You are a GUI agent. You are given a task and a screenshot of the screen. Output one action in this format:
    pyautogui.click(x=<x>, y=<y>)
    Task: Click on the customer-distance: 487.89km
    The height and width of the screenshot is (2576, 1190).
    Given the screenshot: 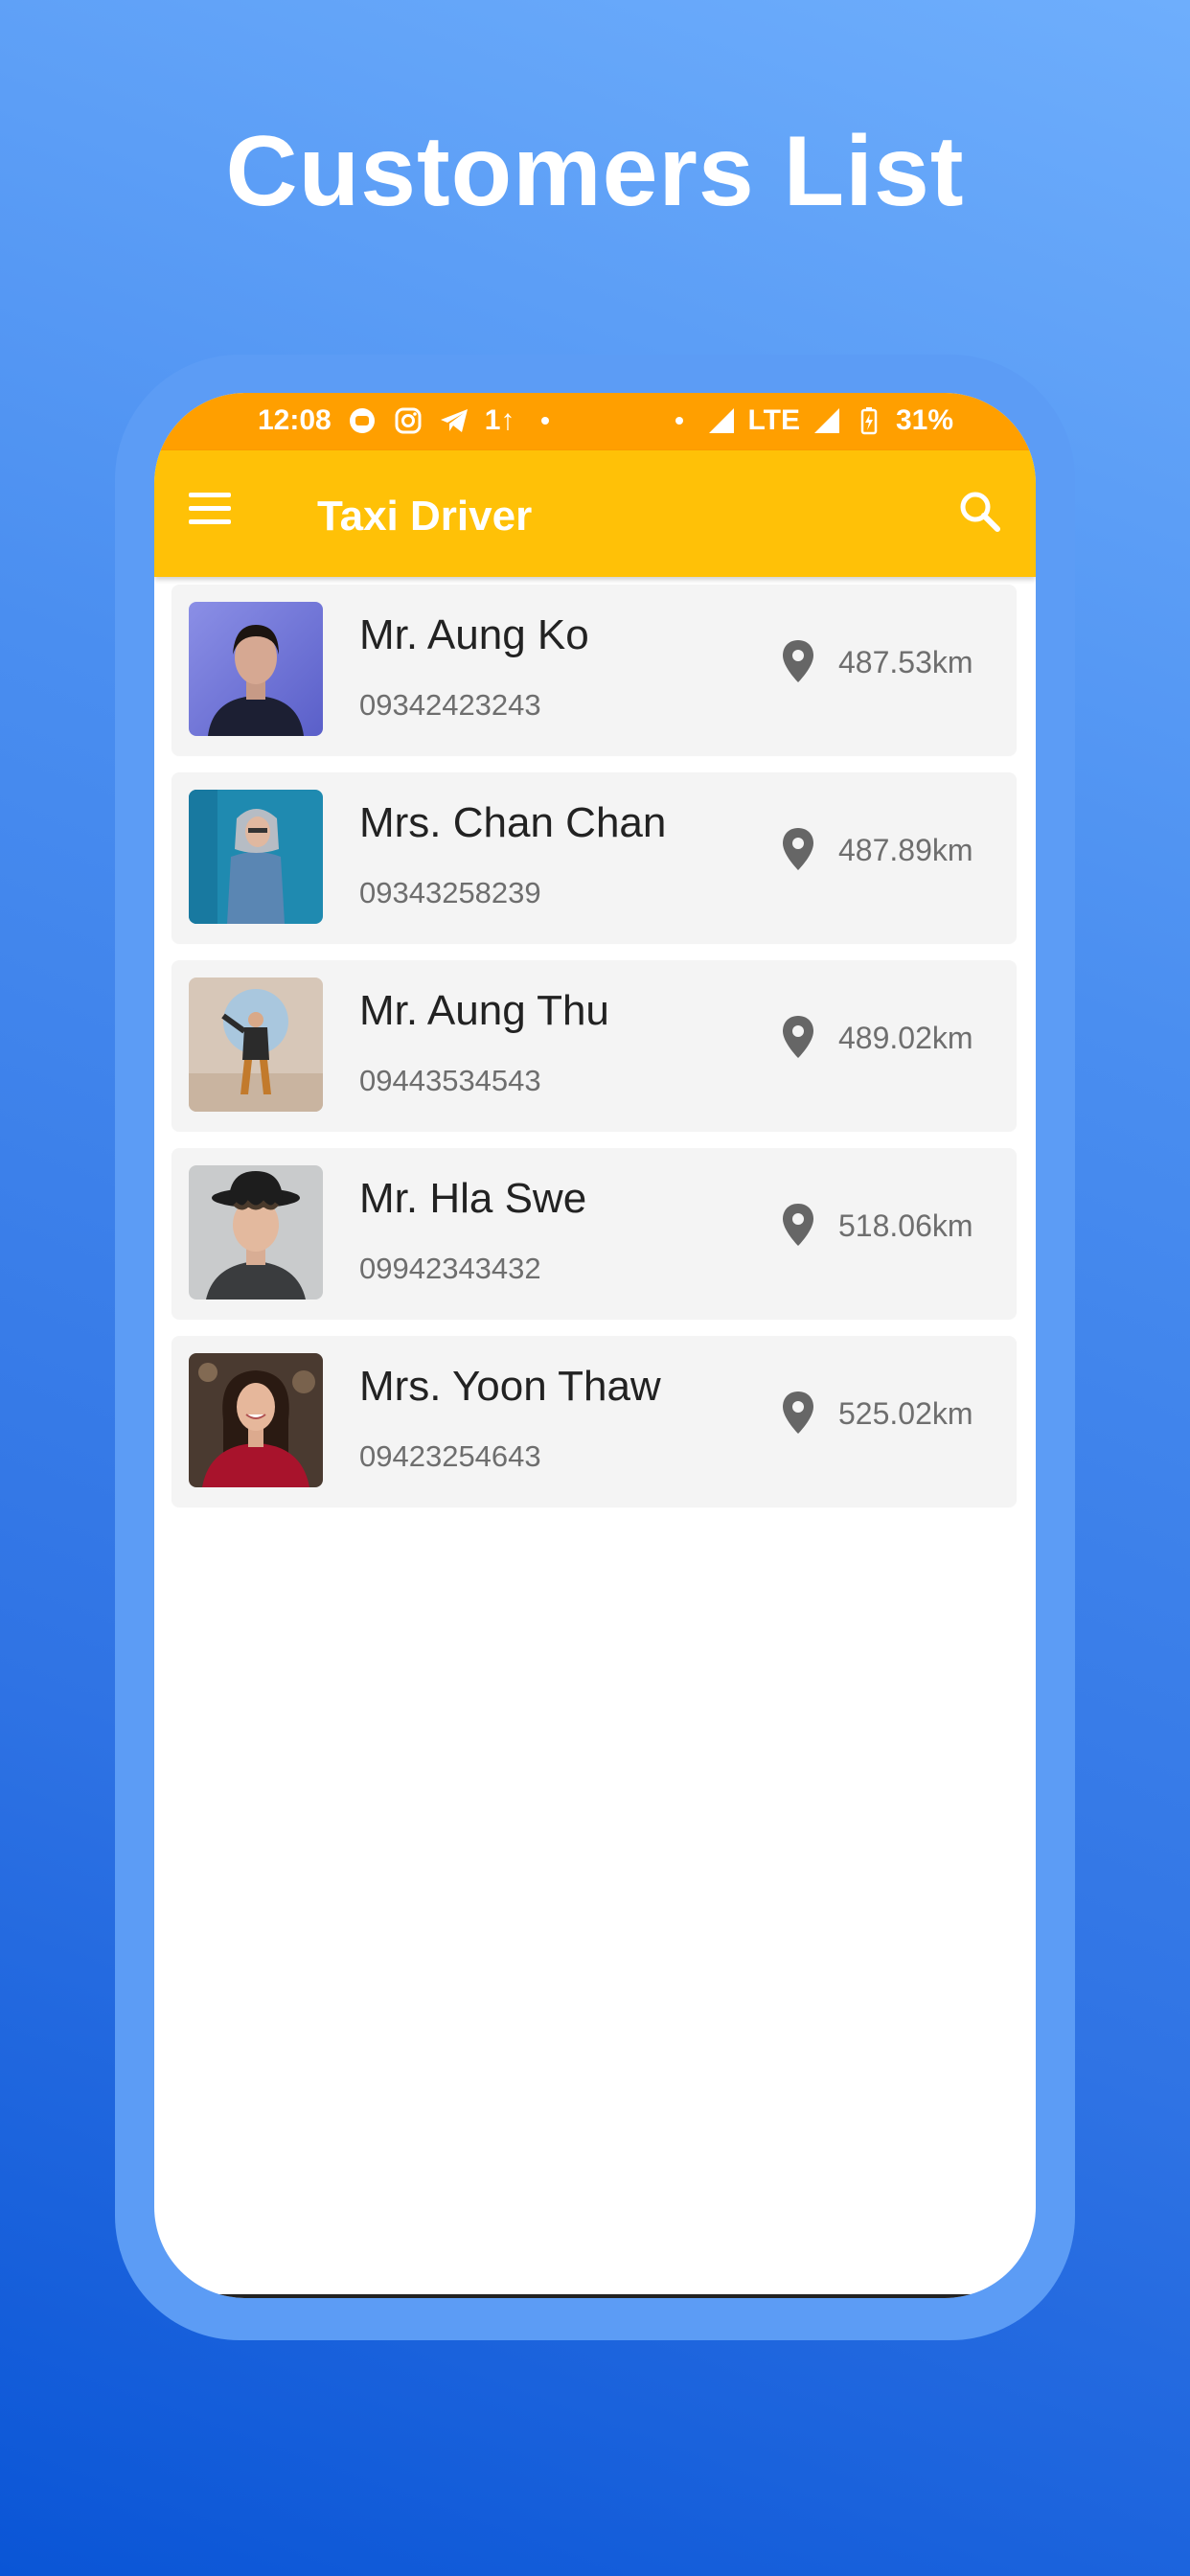 What is the action you would take?
    pyautogui.click(x=905, y=850)
    